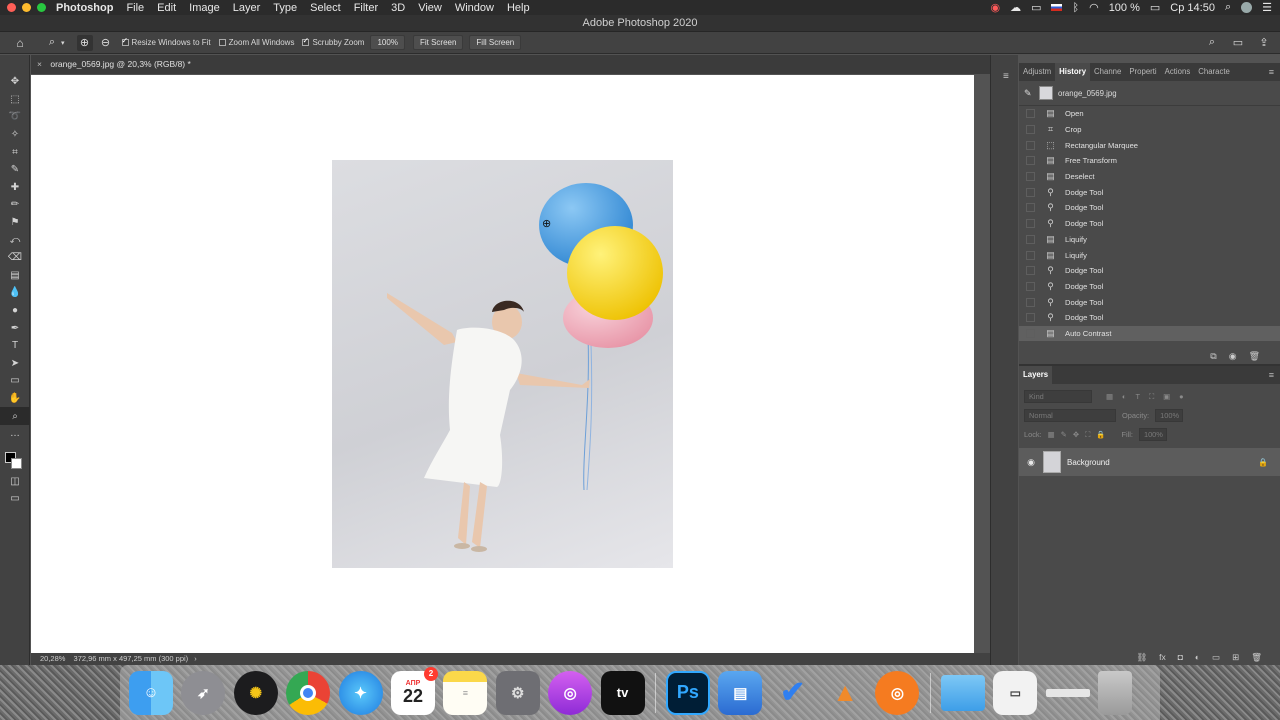 This screenshot has width=1280, height=720. I want to click on menu-edit: Edit, so click(166, 8).